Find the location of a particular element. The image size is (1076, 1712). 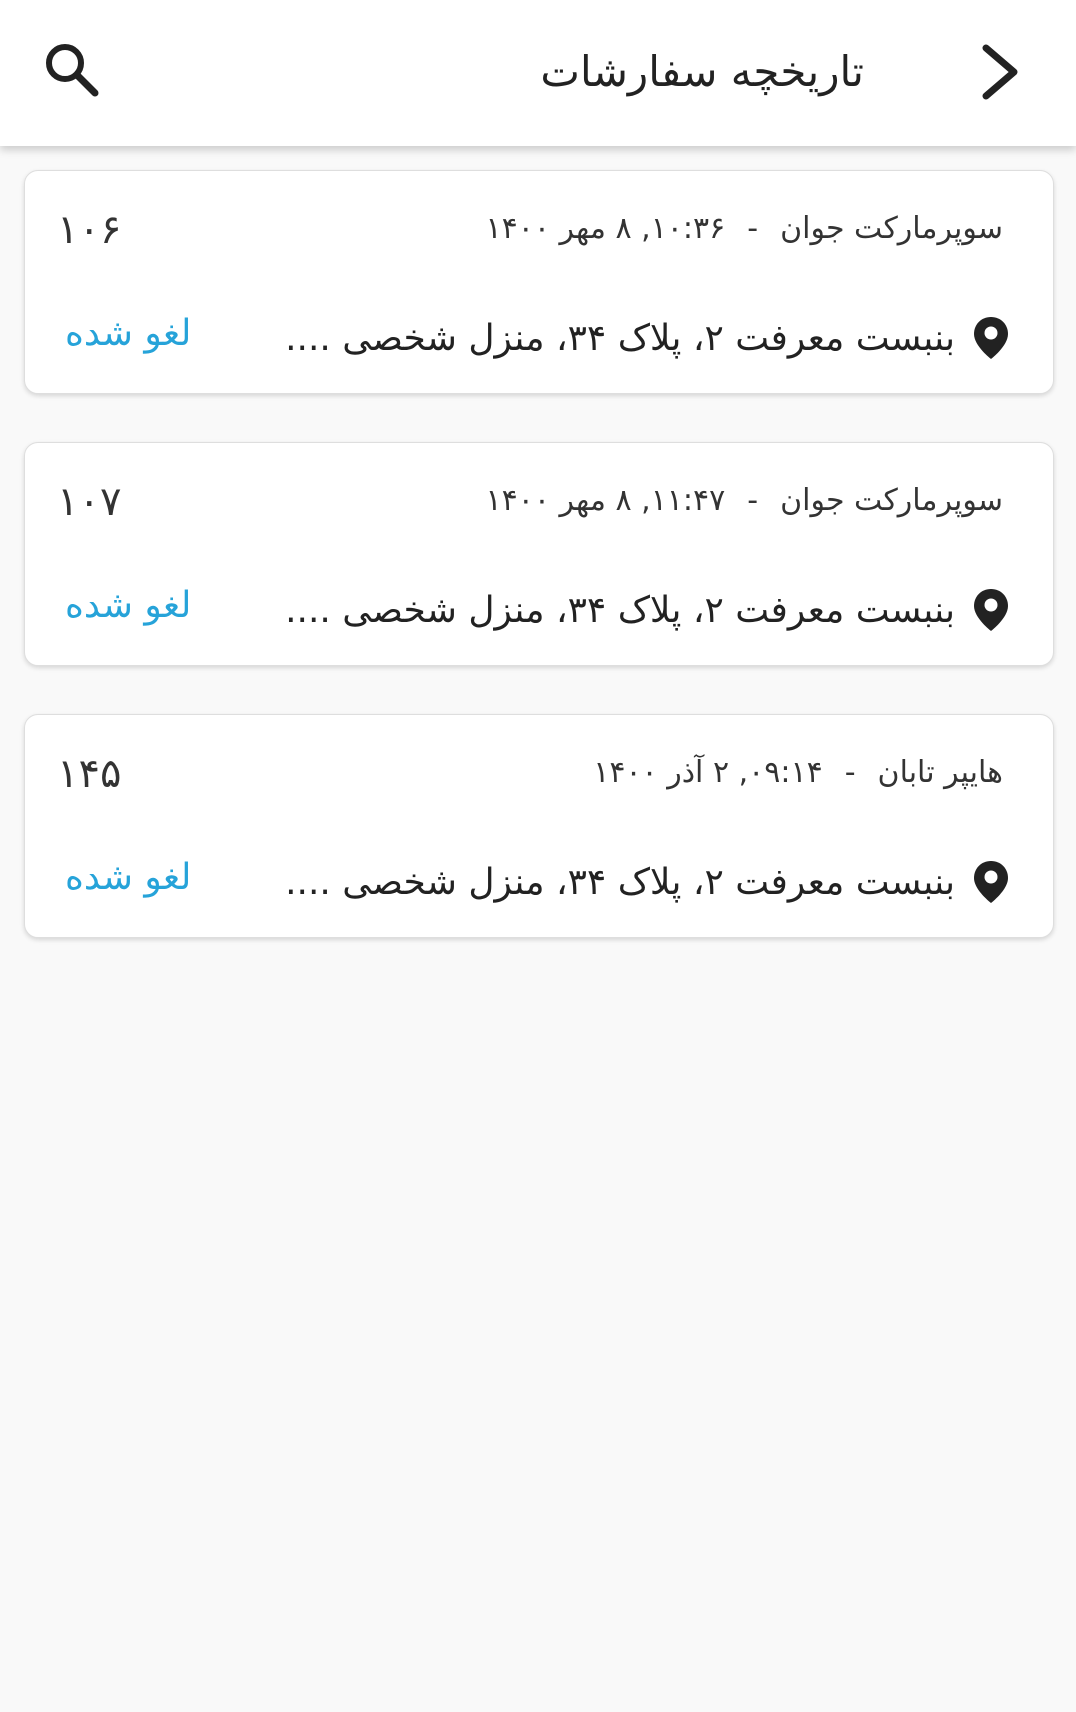

order-number: ۱۰۶ is located at coordinates (89, 230).